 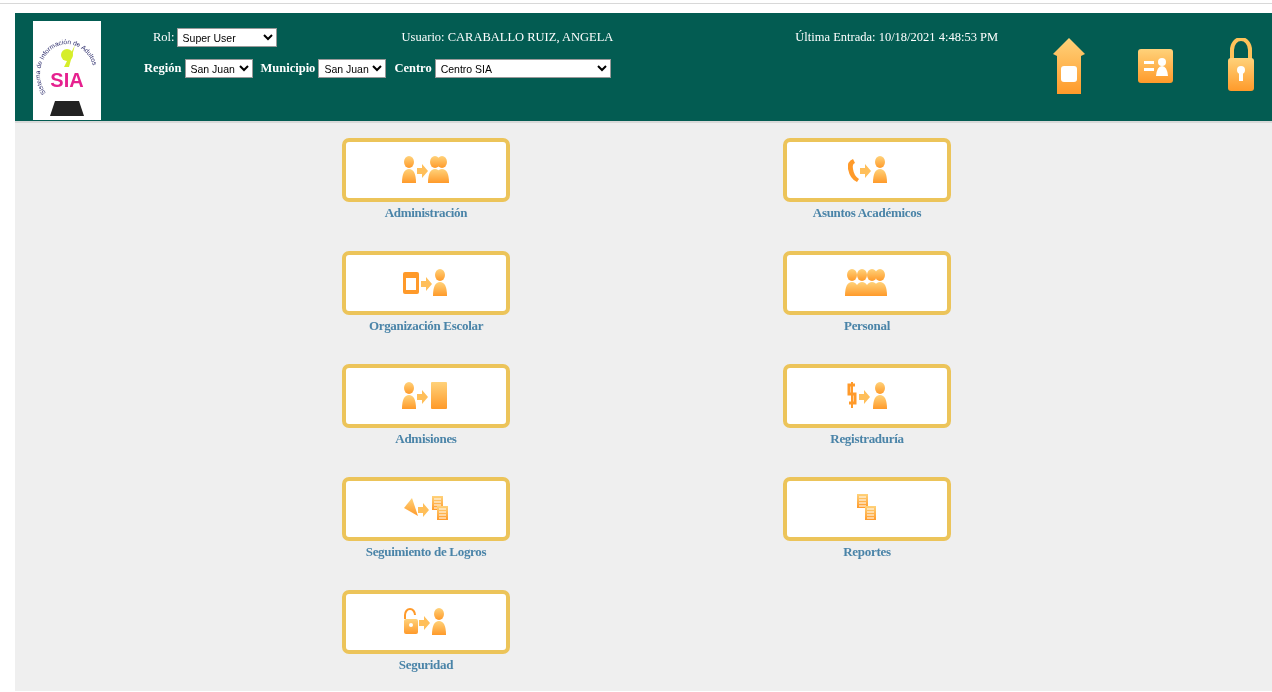 I want to click on municipality-select: San Juan, so click(x=352, y=68).